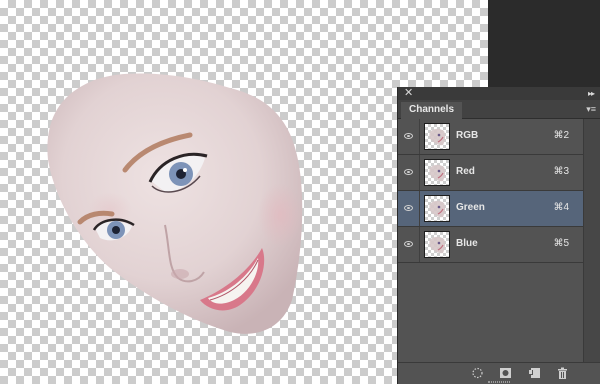  What do you see at coordinates (490, 173) in the screenshot?
I see `channel-row-red: Red ⌘3` at bounding box center [490, 173].